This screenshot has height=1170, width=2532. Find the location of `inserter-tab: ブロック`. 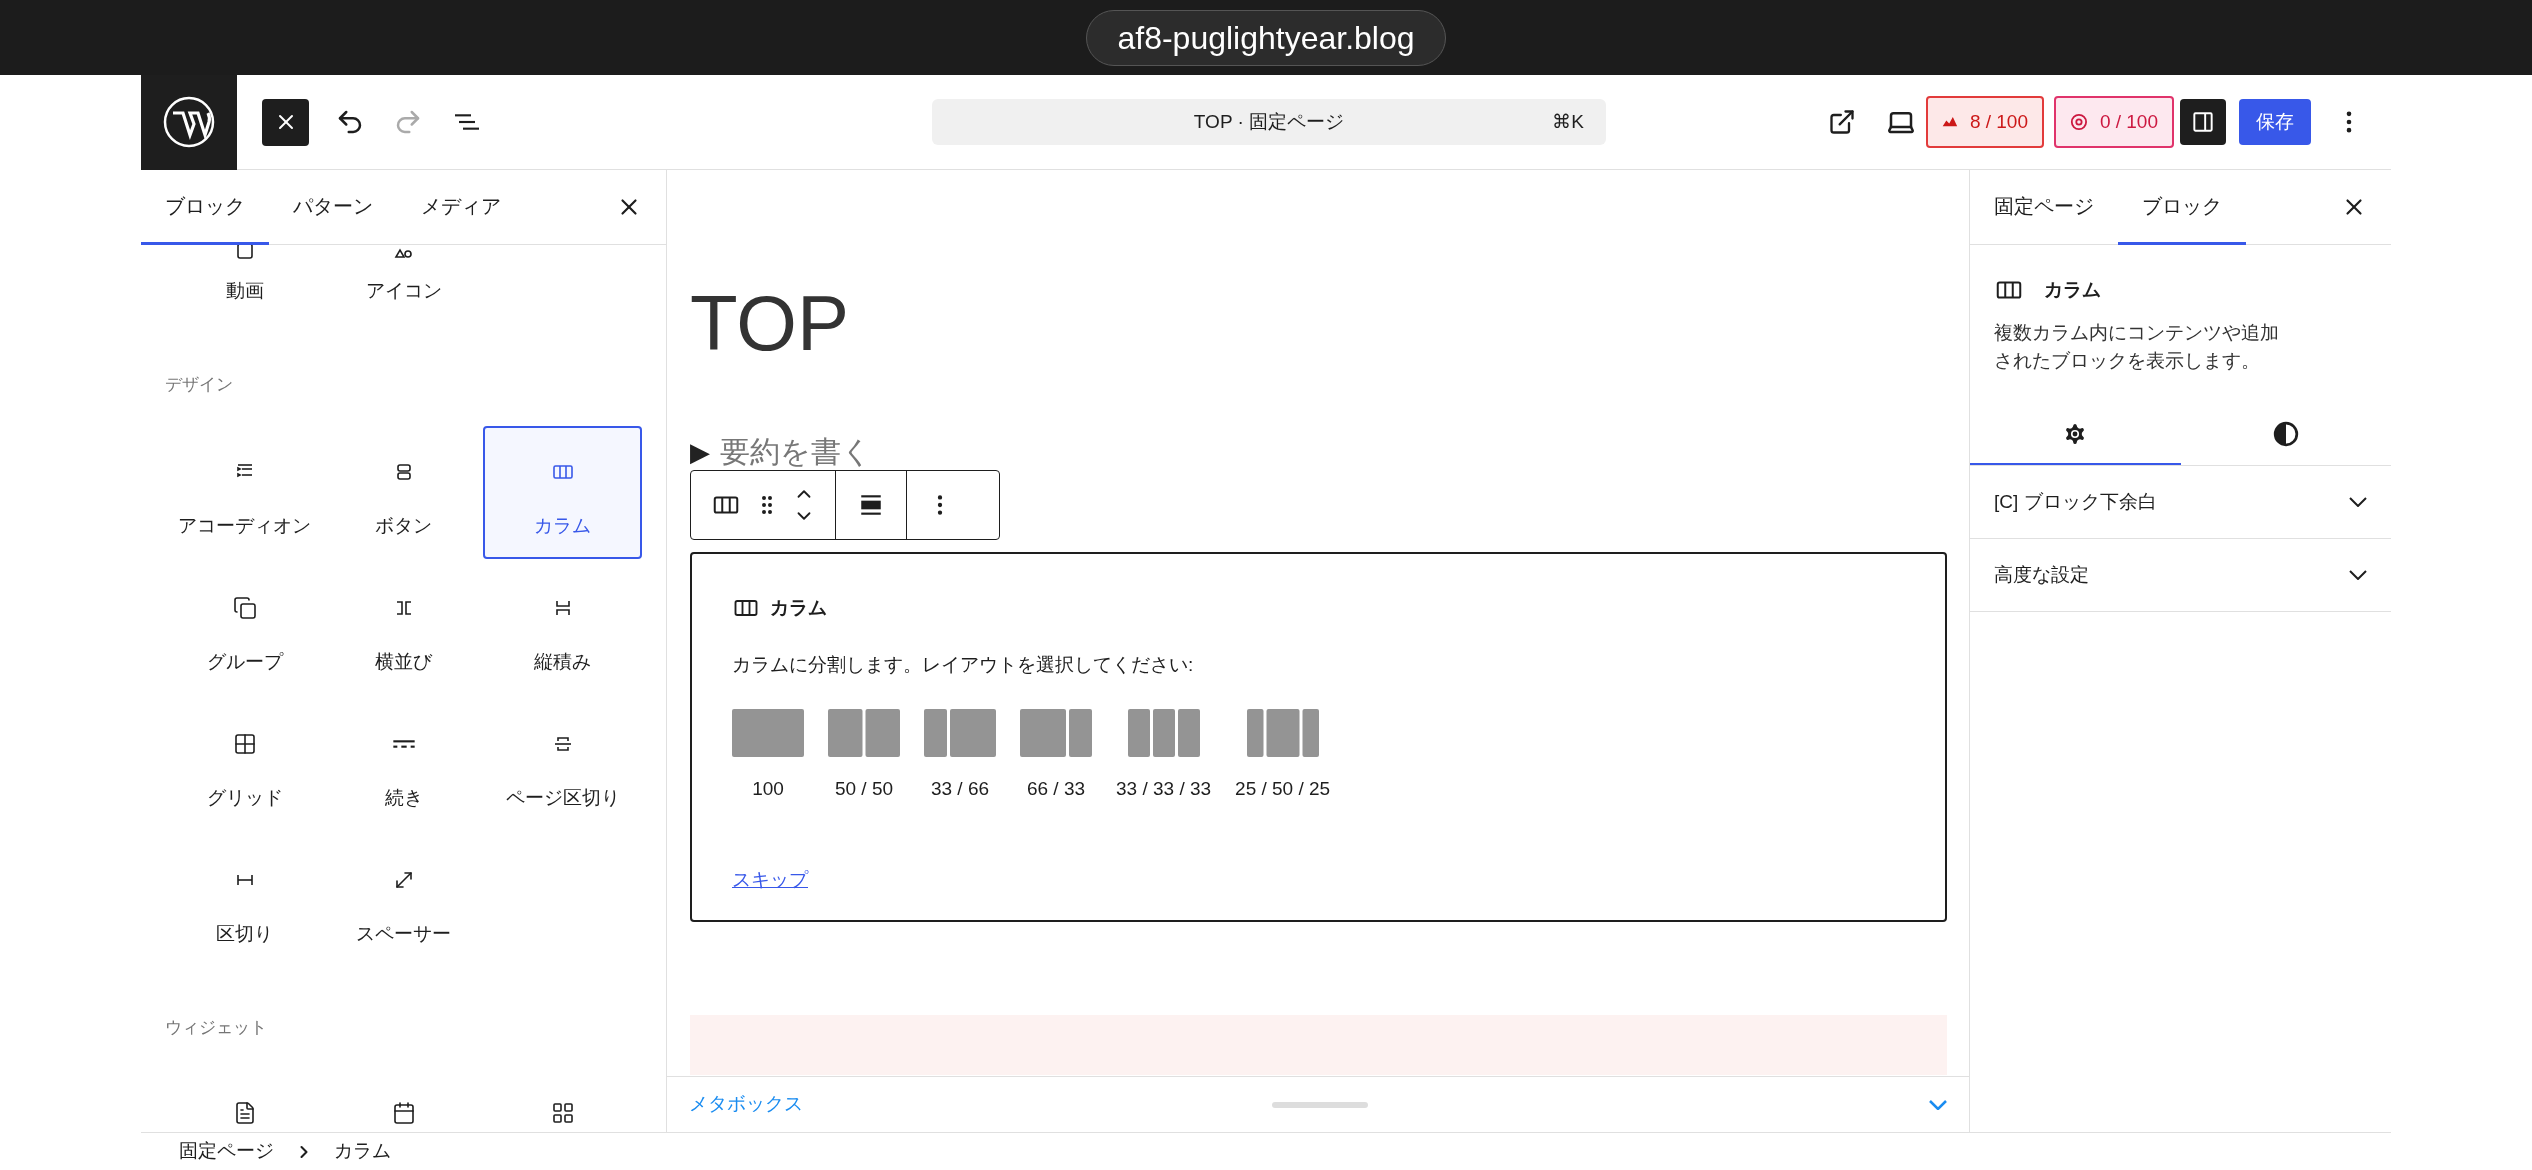

inserter-tab: ブロック is located at coordinates (205, 207).